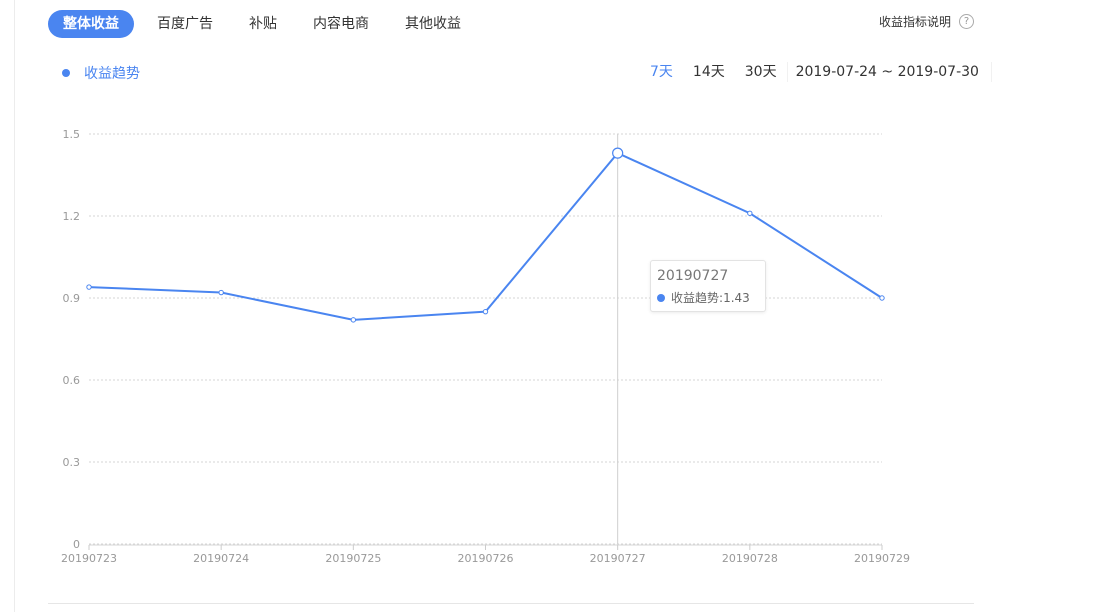 This screenshot has width=1094, height=612. Describe the element at coordinates (618, 558) in the screenshot. I see `x-tick-label: 20190727` at that location.